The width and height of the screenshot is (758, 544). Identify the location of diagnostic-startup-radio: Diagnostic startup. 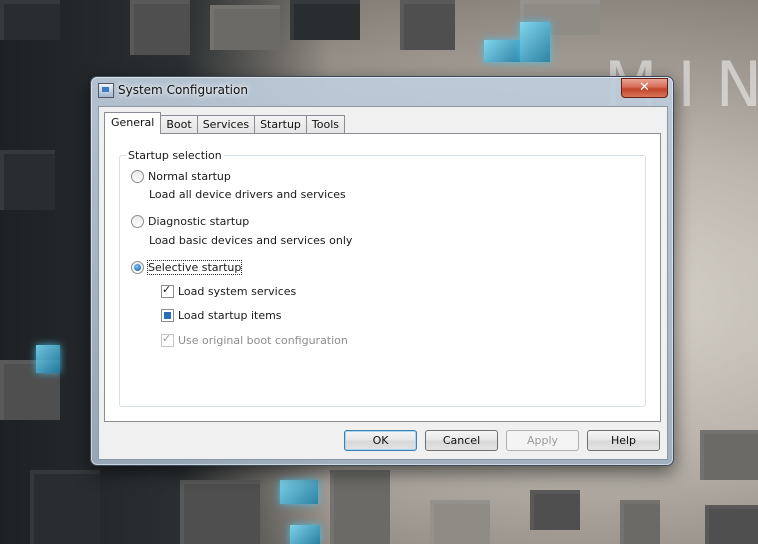
(190, 221).